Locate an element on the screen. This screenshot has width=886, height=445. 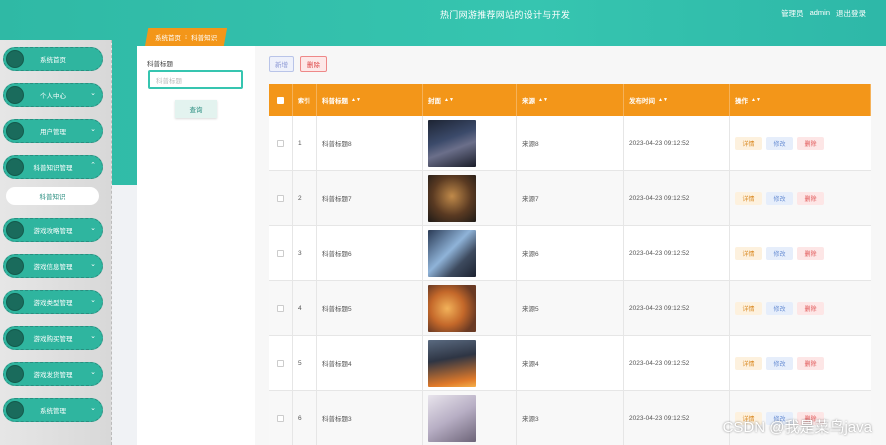
sidebar-item-label: 用户管理 is located at coordinates (53, 132).